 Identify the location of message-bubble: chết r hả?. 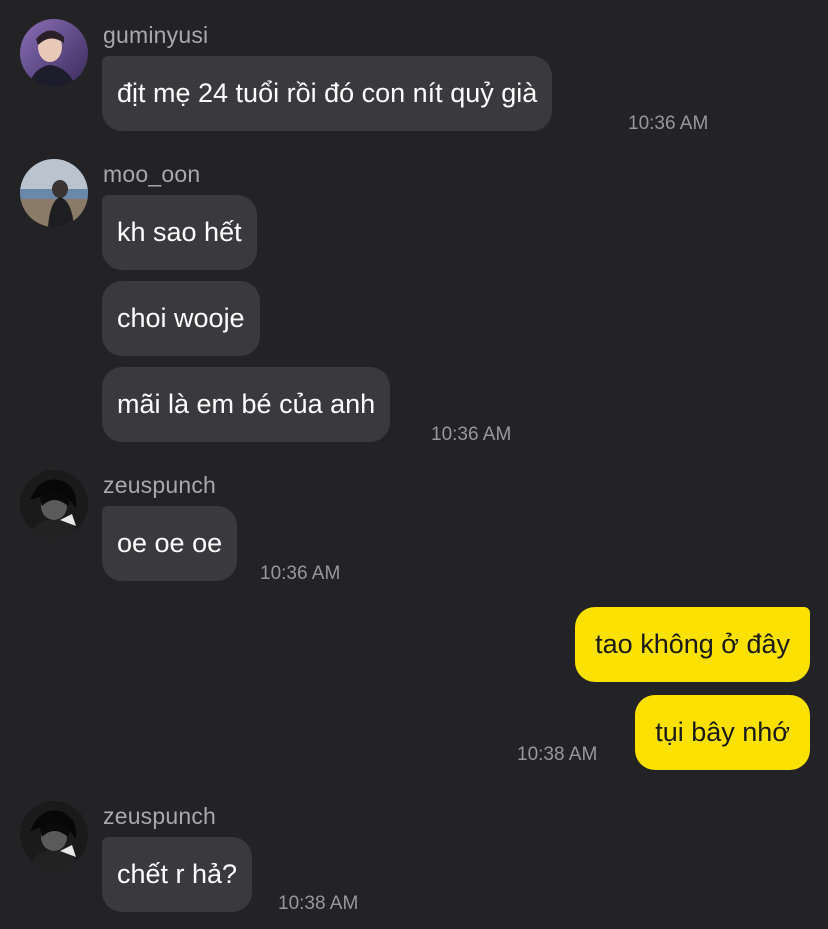
(177, 874).